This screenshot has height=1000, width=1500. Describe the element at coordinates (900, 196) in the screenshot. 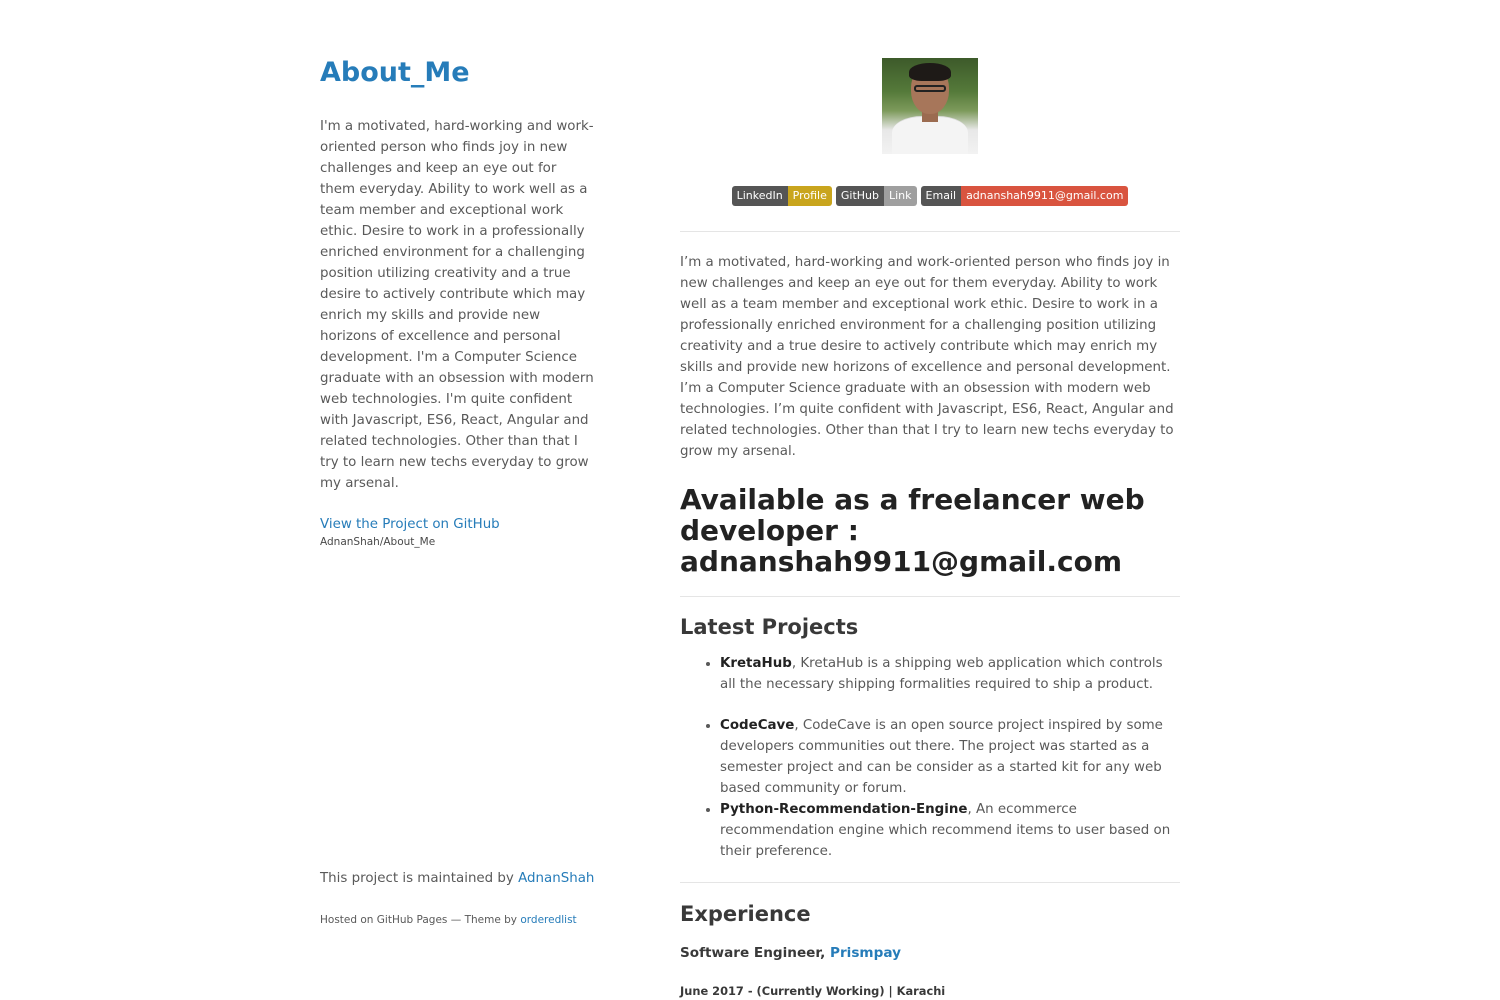

I see `github-badge-message: Link` at that location.